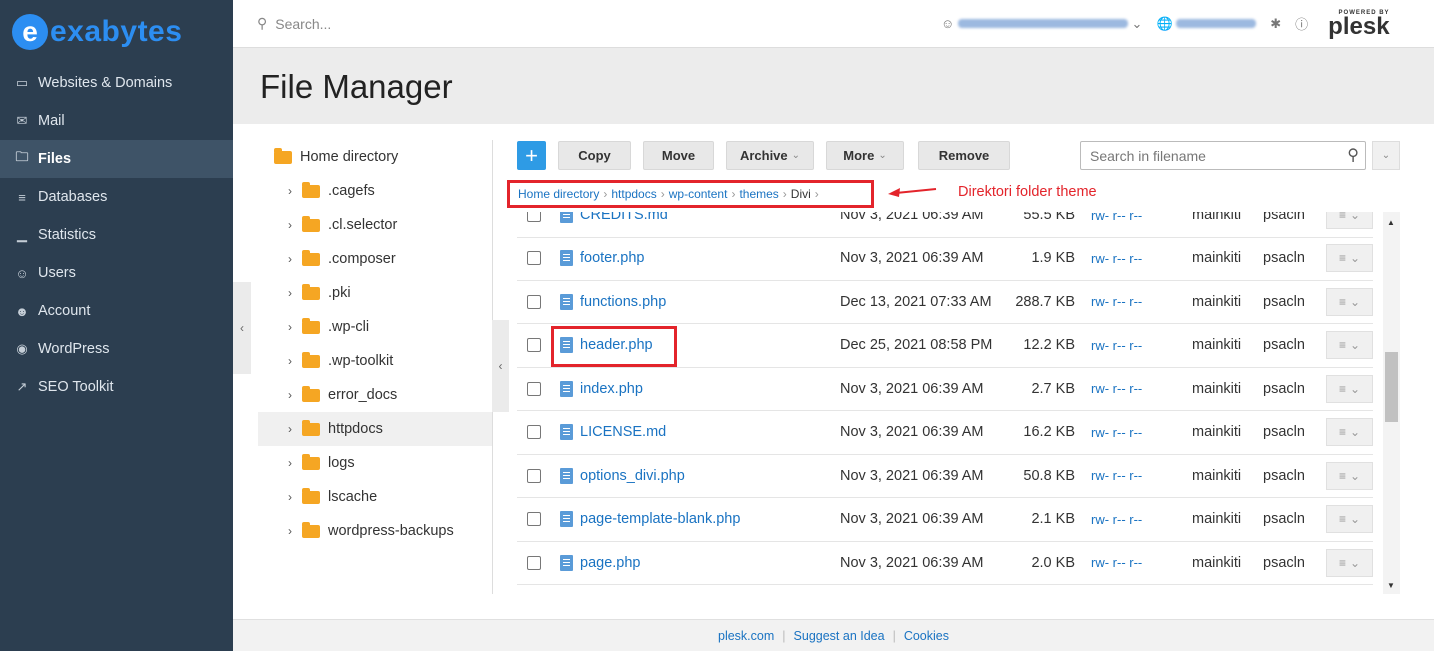 The image size is (1434, 651). What do you see at coordinates (1275, 24) in the screenshot?
I see `extensions-icon: ✱` at bounding box center [1275, 24].